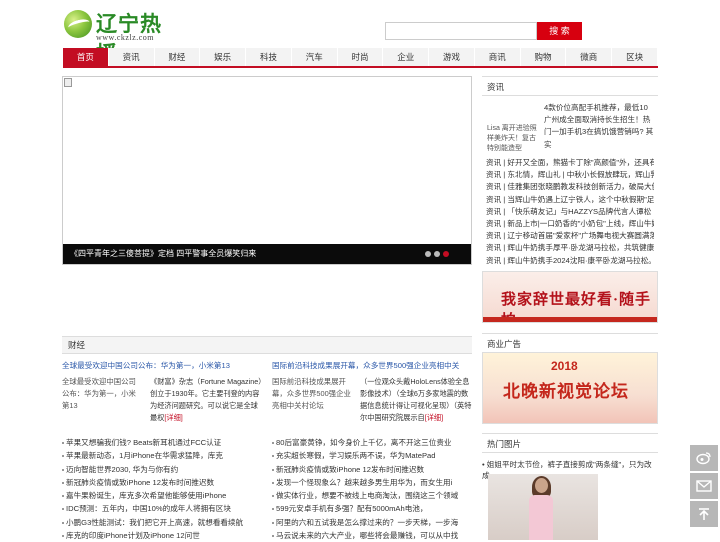 The height and width of the screenshot is (542, 720). What do you see at coordinates (498, 57) in the screenshot?
I see `nav-item-business: 商讯` at bounding box center [498, 57].